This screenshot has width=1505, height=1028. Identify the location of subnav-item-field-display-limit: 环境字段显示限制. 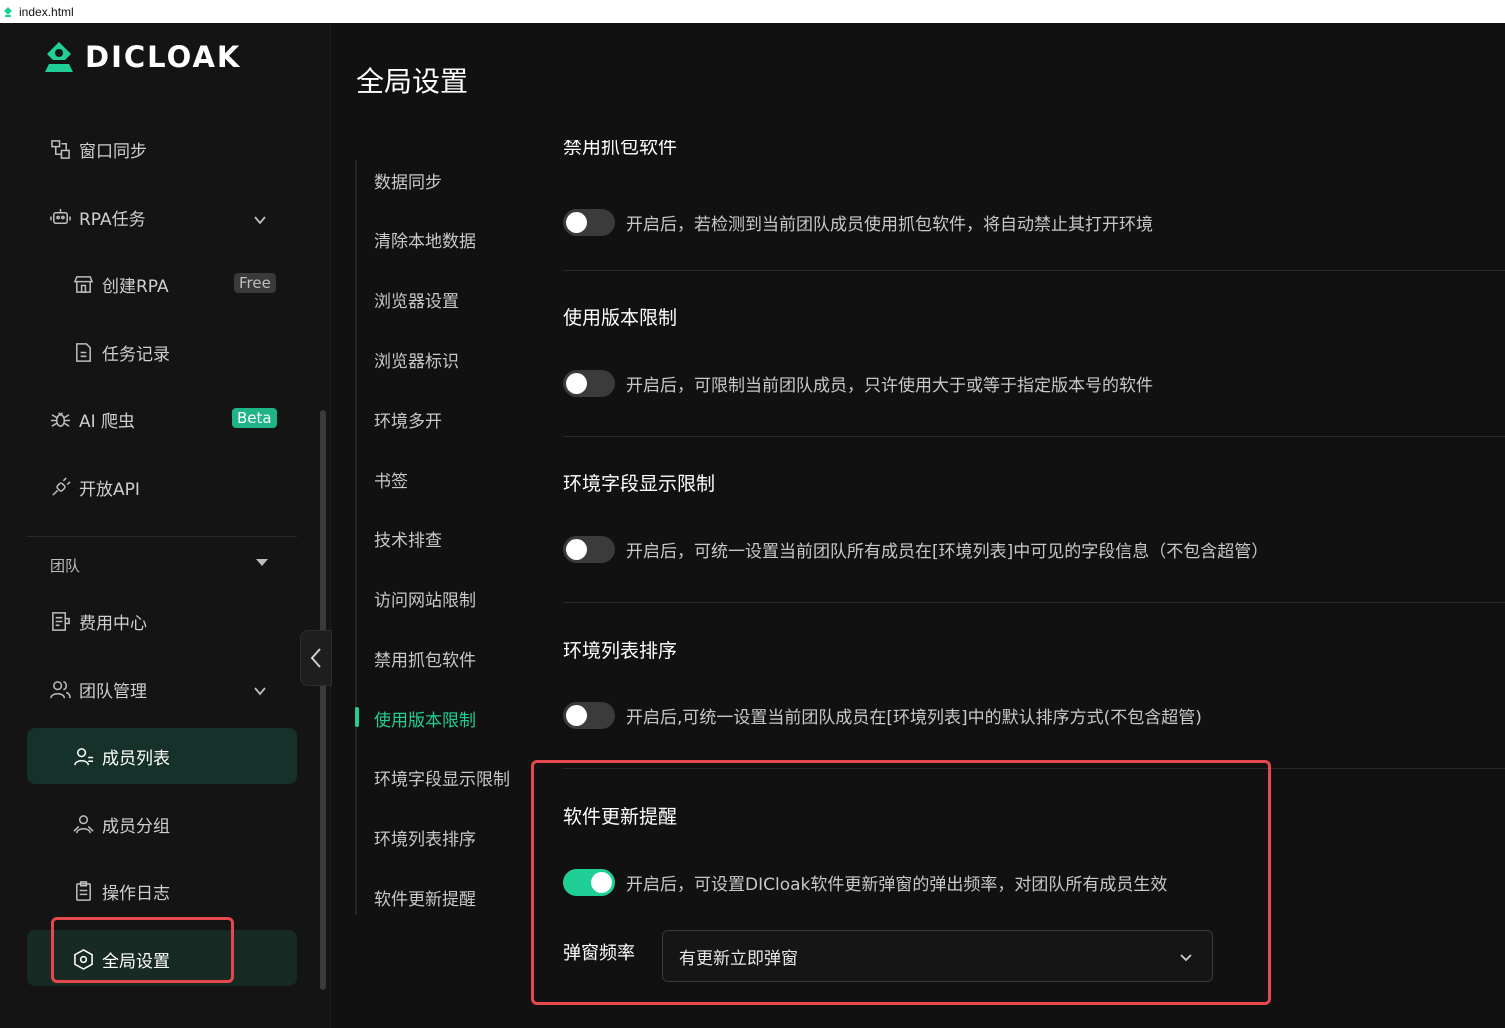
(442, 777).